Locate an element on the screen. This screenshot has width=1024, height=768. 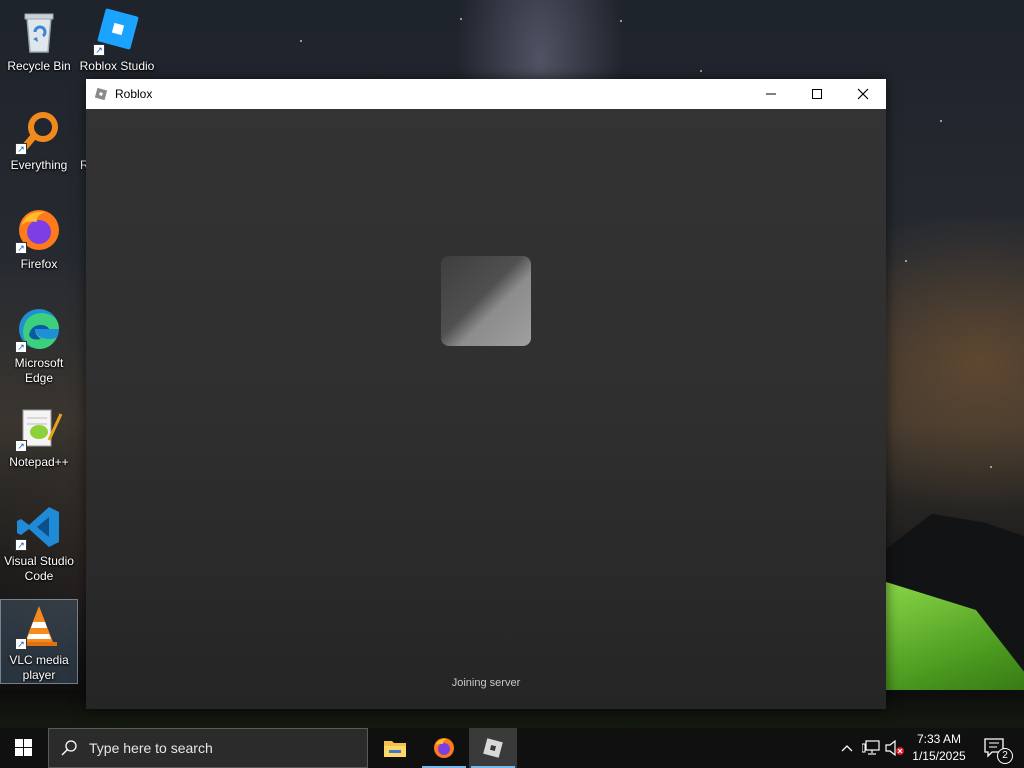
notepadpp-icon: ↗ is located at coordinates (39, 428).